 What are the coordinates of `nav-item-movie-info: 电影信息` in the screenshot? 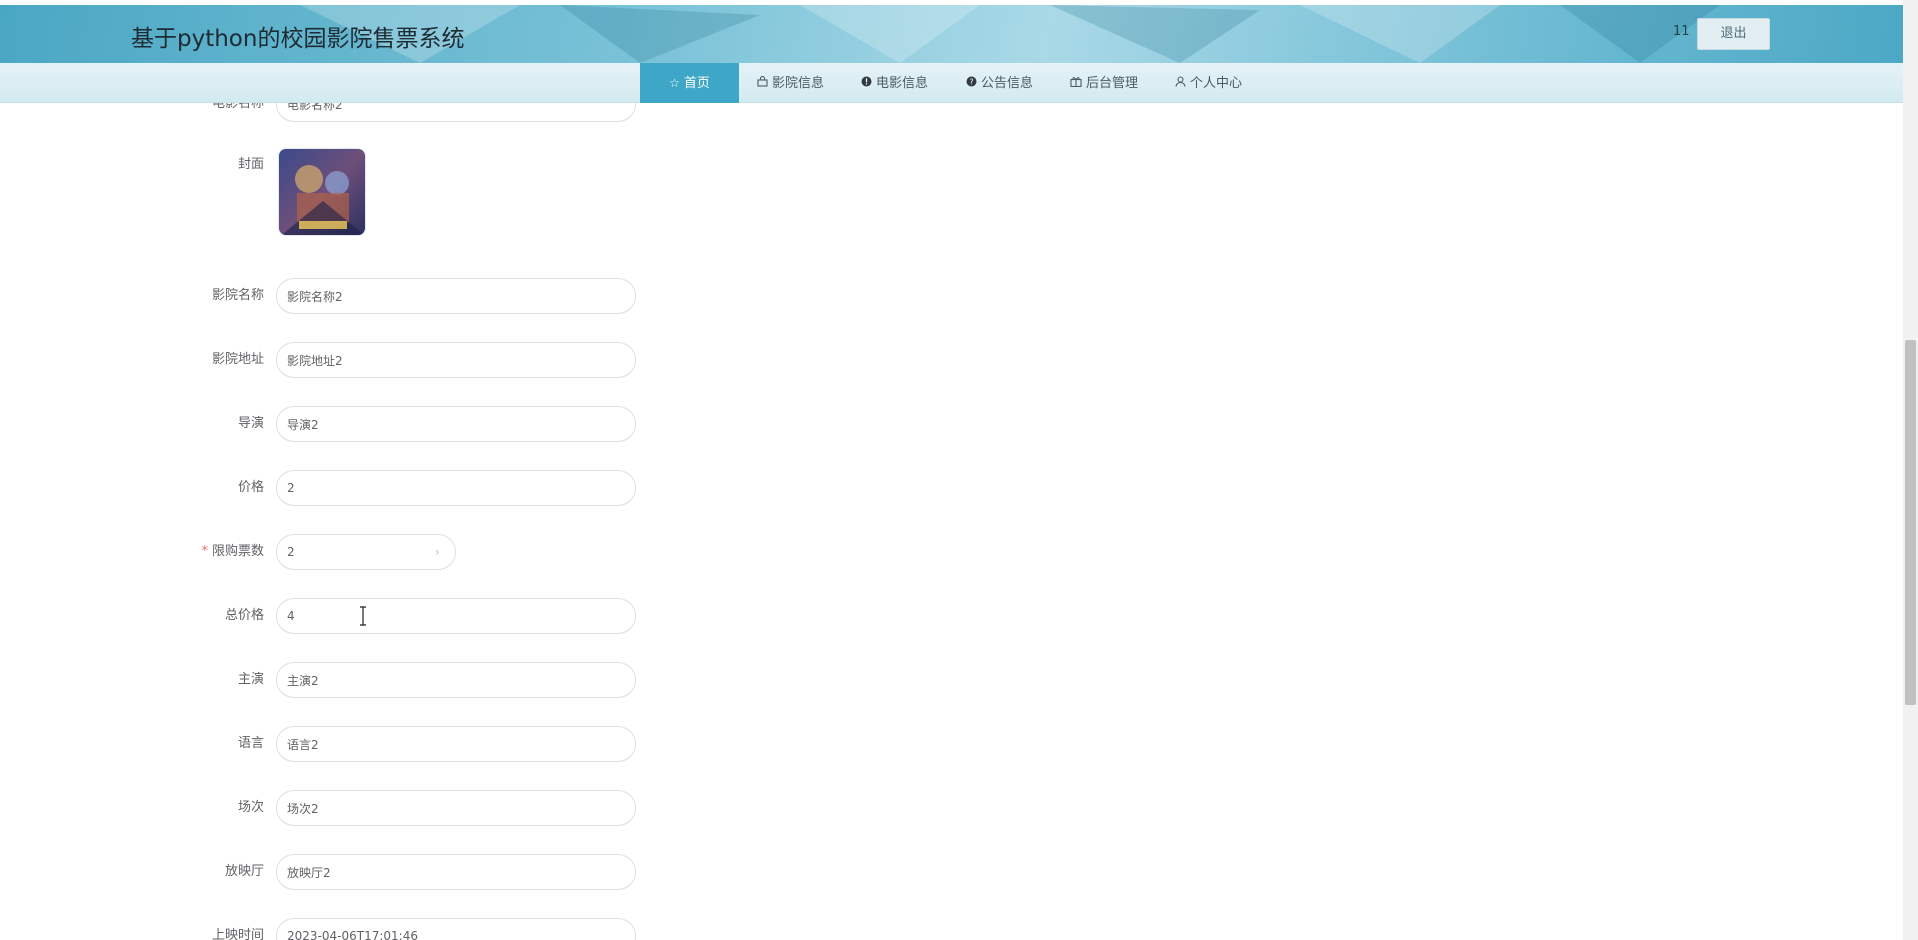 It's located at (894, 83).